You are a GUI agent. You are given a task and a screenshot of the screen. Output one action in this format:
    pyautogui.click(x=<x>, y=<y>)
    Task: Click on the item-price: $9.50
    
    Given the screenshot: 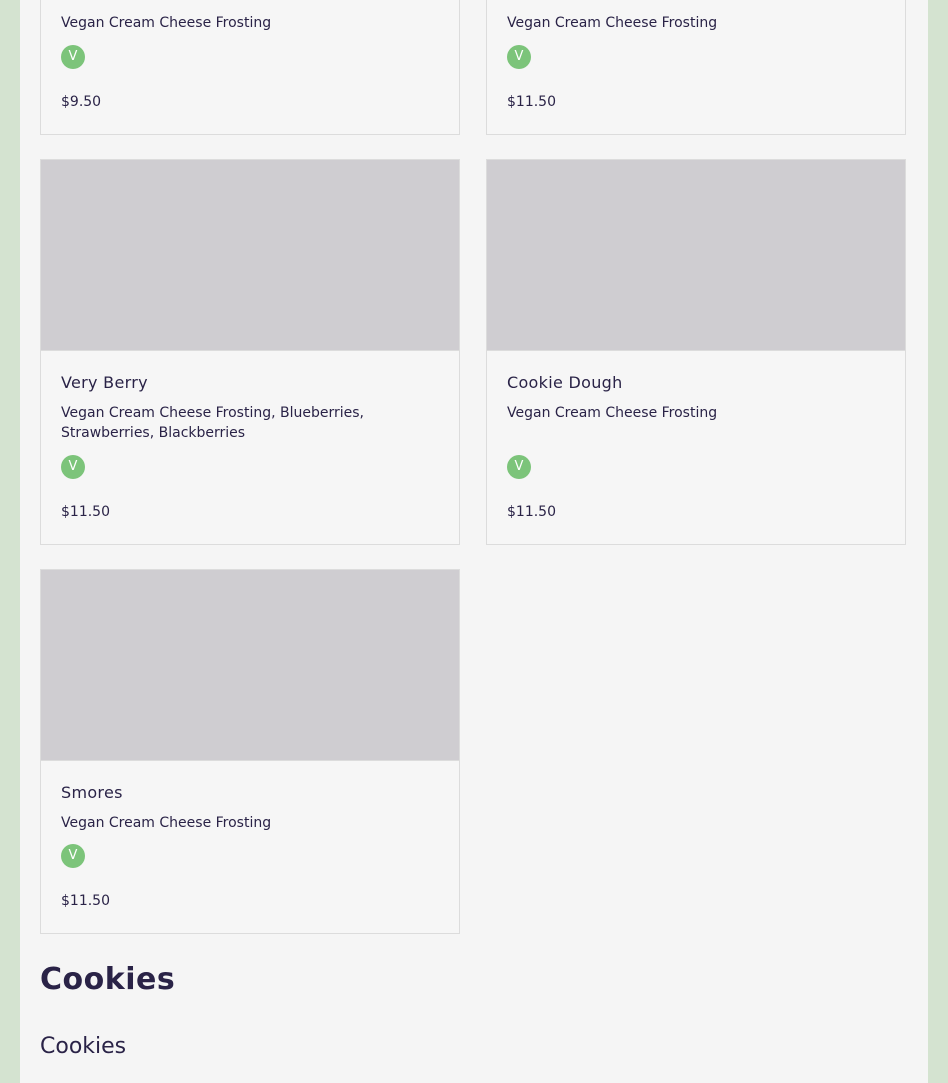 What is the action you would take?
    pyautogui.click(x=81, y=102)
    